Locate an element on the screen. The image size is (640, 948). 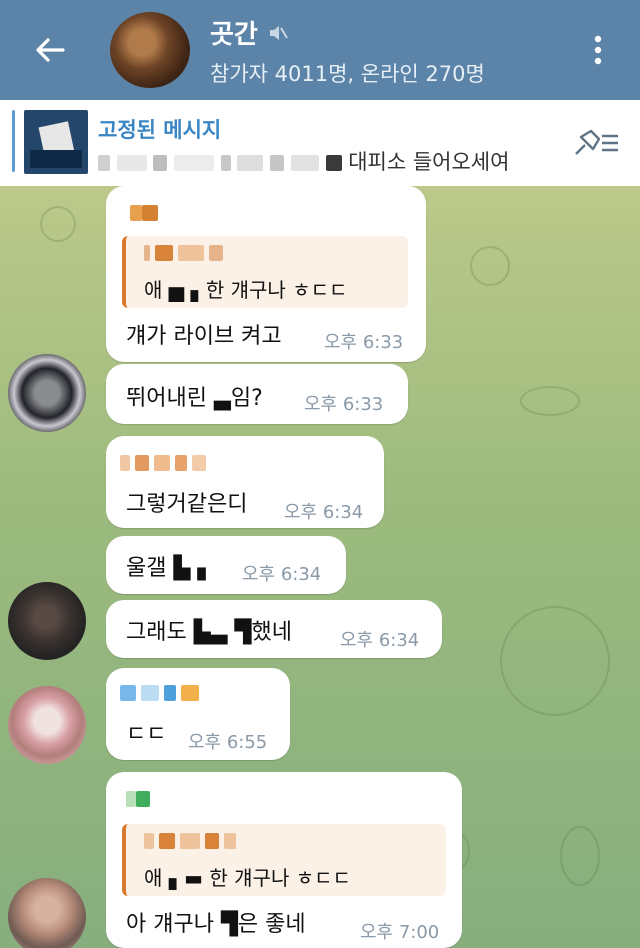
message-bubble: 뛰어내린 ▃임? 오후 6:33 is located at coordinates (257, 394).